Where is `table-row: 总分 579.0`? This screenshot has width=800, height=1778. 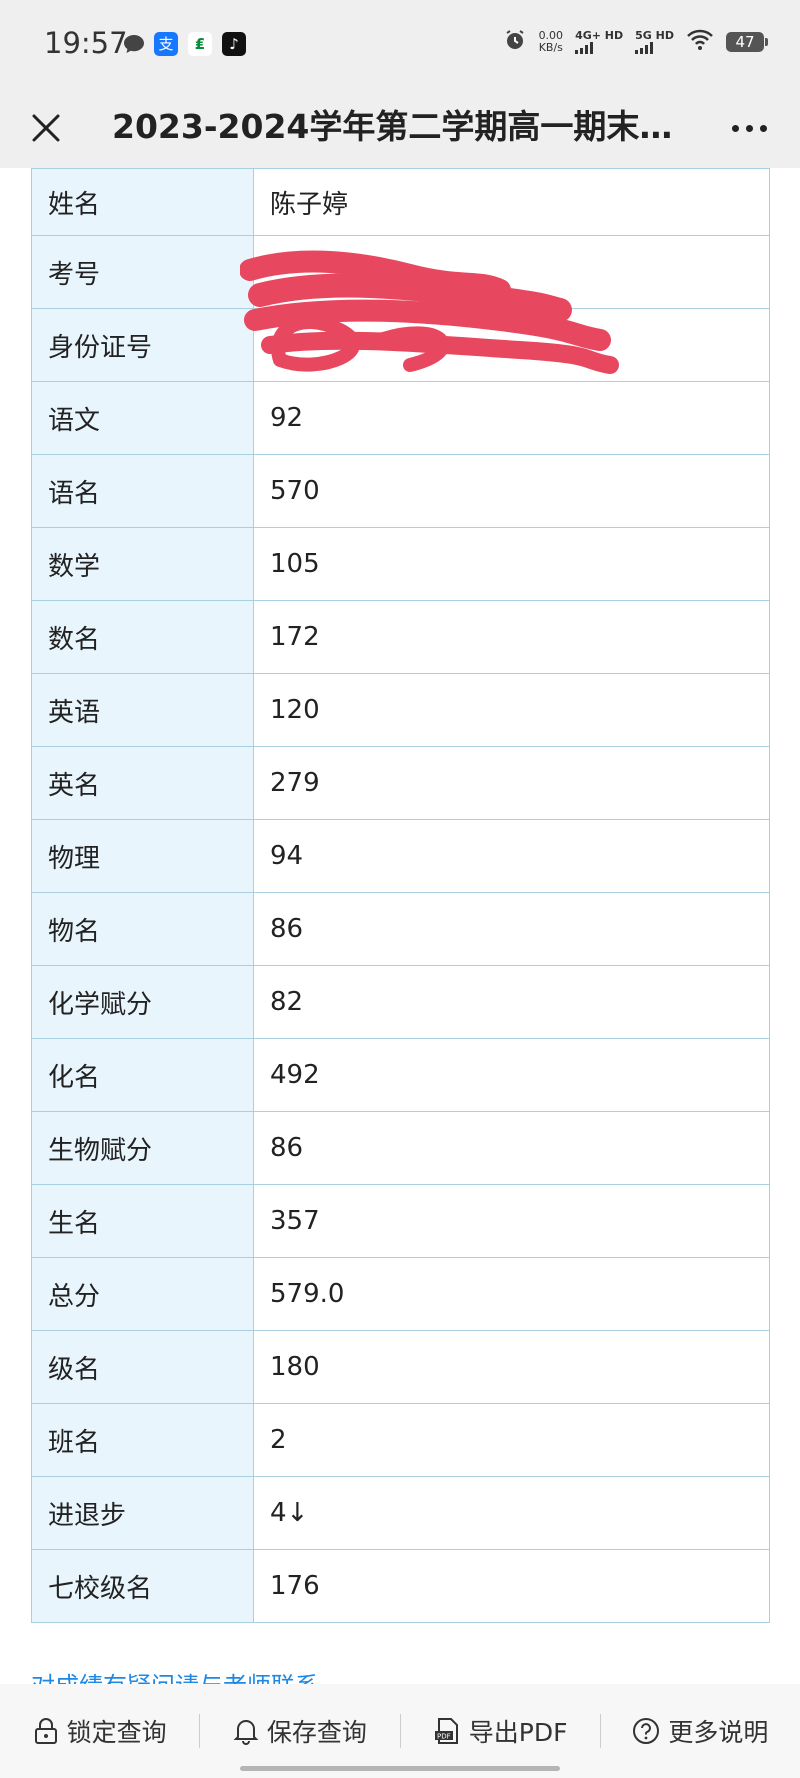 table-row: 总分 579.0 is located at coordinates (400, 1294).